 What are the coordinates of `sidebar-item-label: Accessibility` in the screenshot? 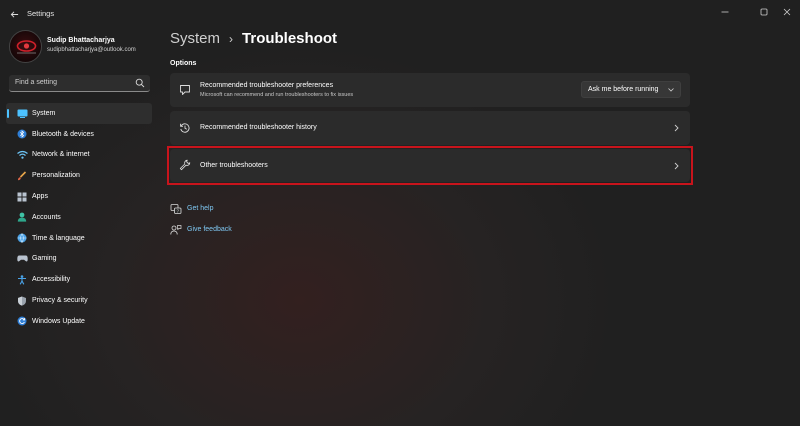 It's located at (51, 280).